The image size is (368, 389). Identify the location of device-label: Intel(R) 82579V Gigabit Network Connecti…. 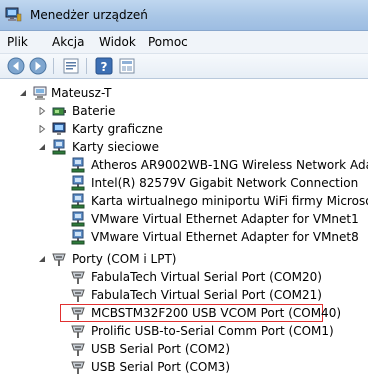
(225, 183).